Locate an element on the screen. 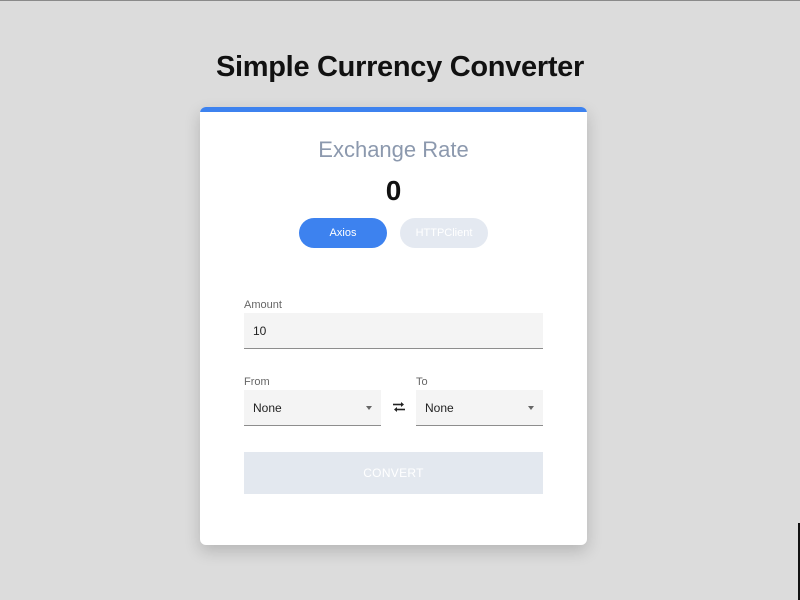  exchange-rate-value: 0 is located at coordinates (393, 190).